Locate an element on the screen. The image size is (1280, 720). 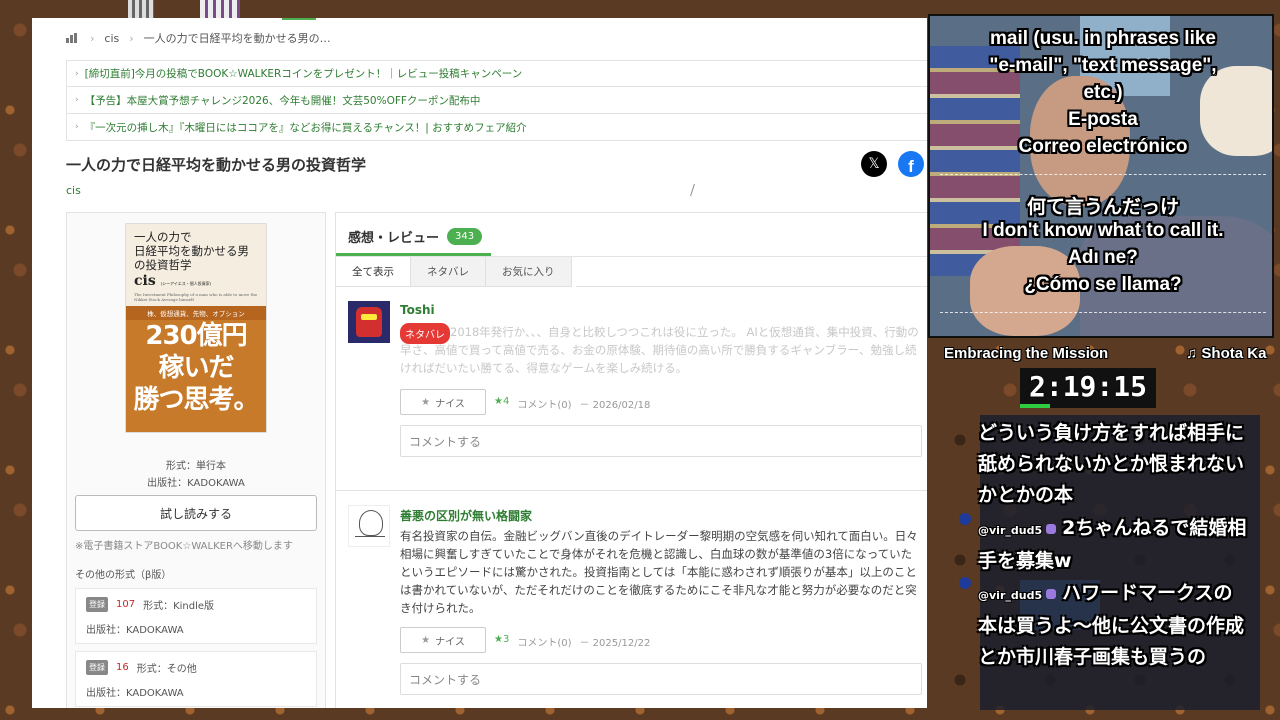
chat-message: どういう負け方をすれば相手に舐められないかとか恨まれないかとかの本 is located at coordinates (1113, 464).